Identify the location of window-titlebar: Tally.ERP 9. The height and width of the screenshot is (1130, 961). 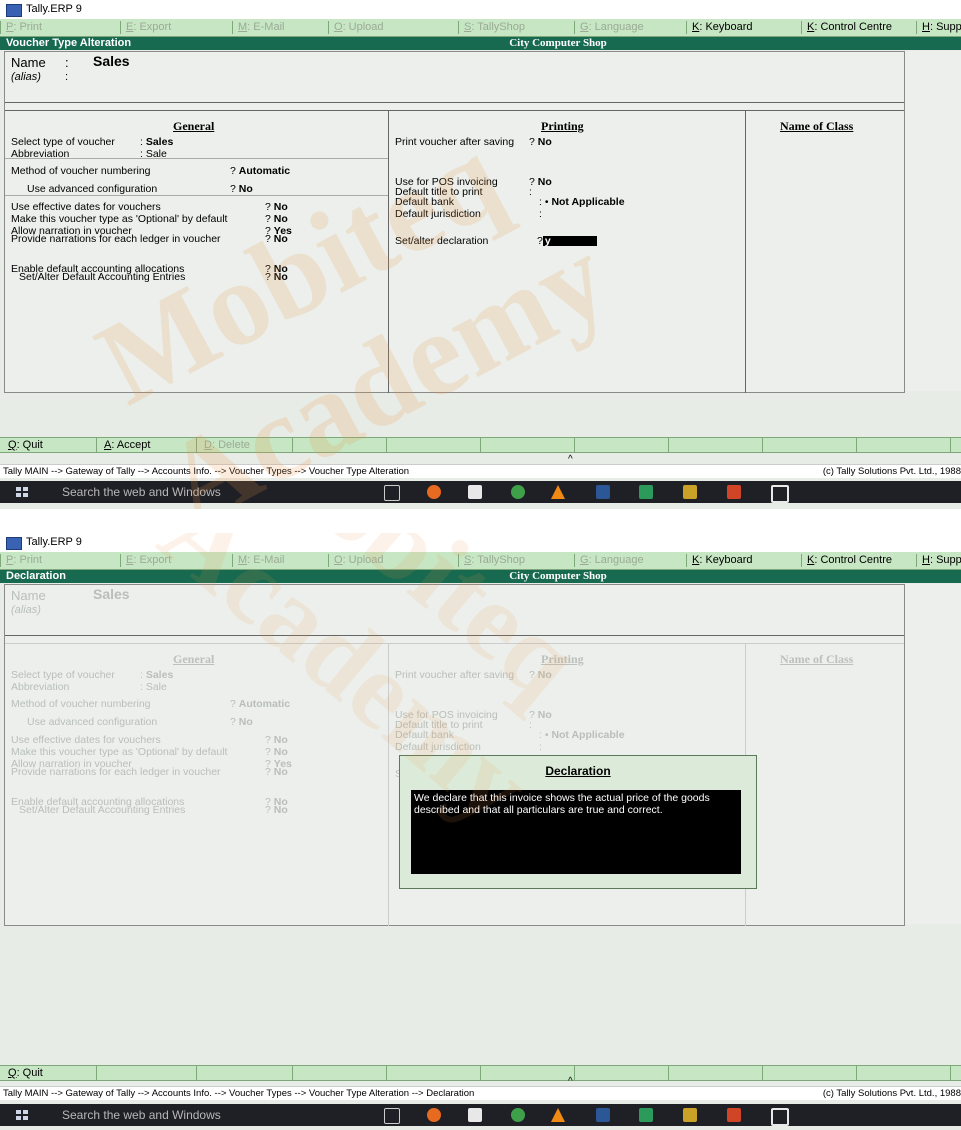
(480, 9).